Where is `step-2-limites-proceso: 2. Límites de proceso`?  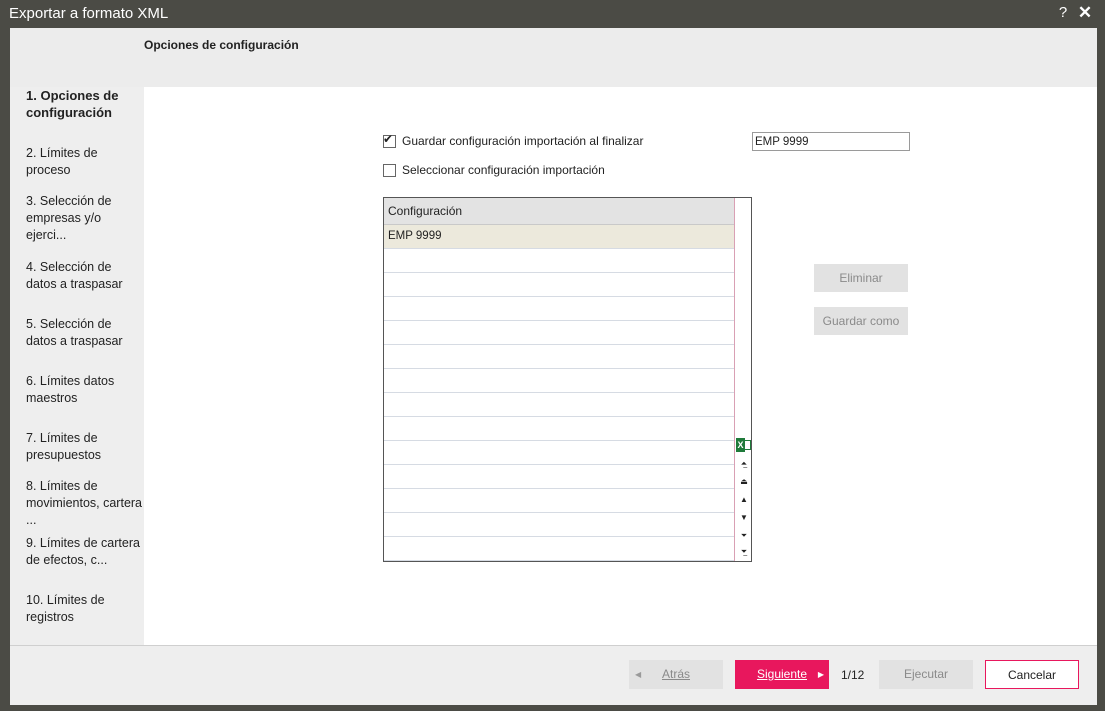 step-2-limites-proceso: 2. Límites de proceso is located at coordinates (84, 162).